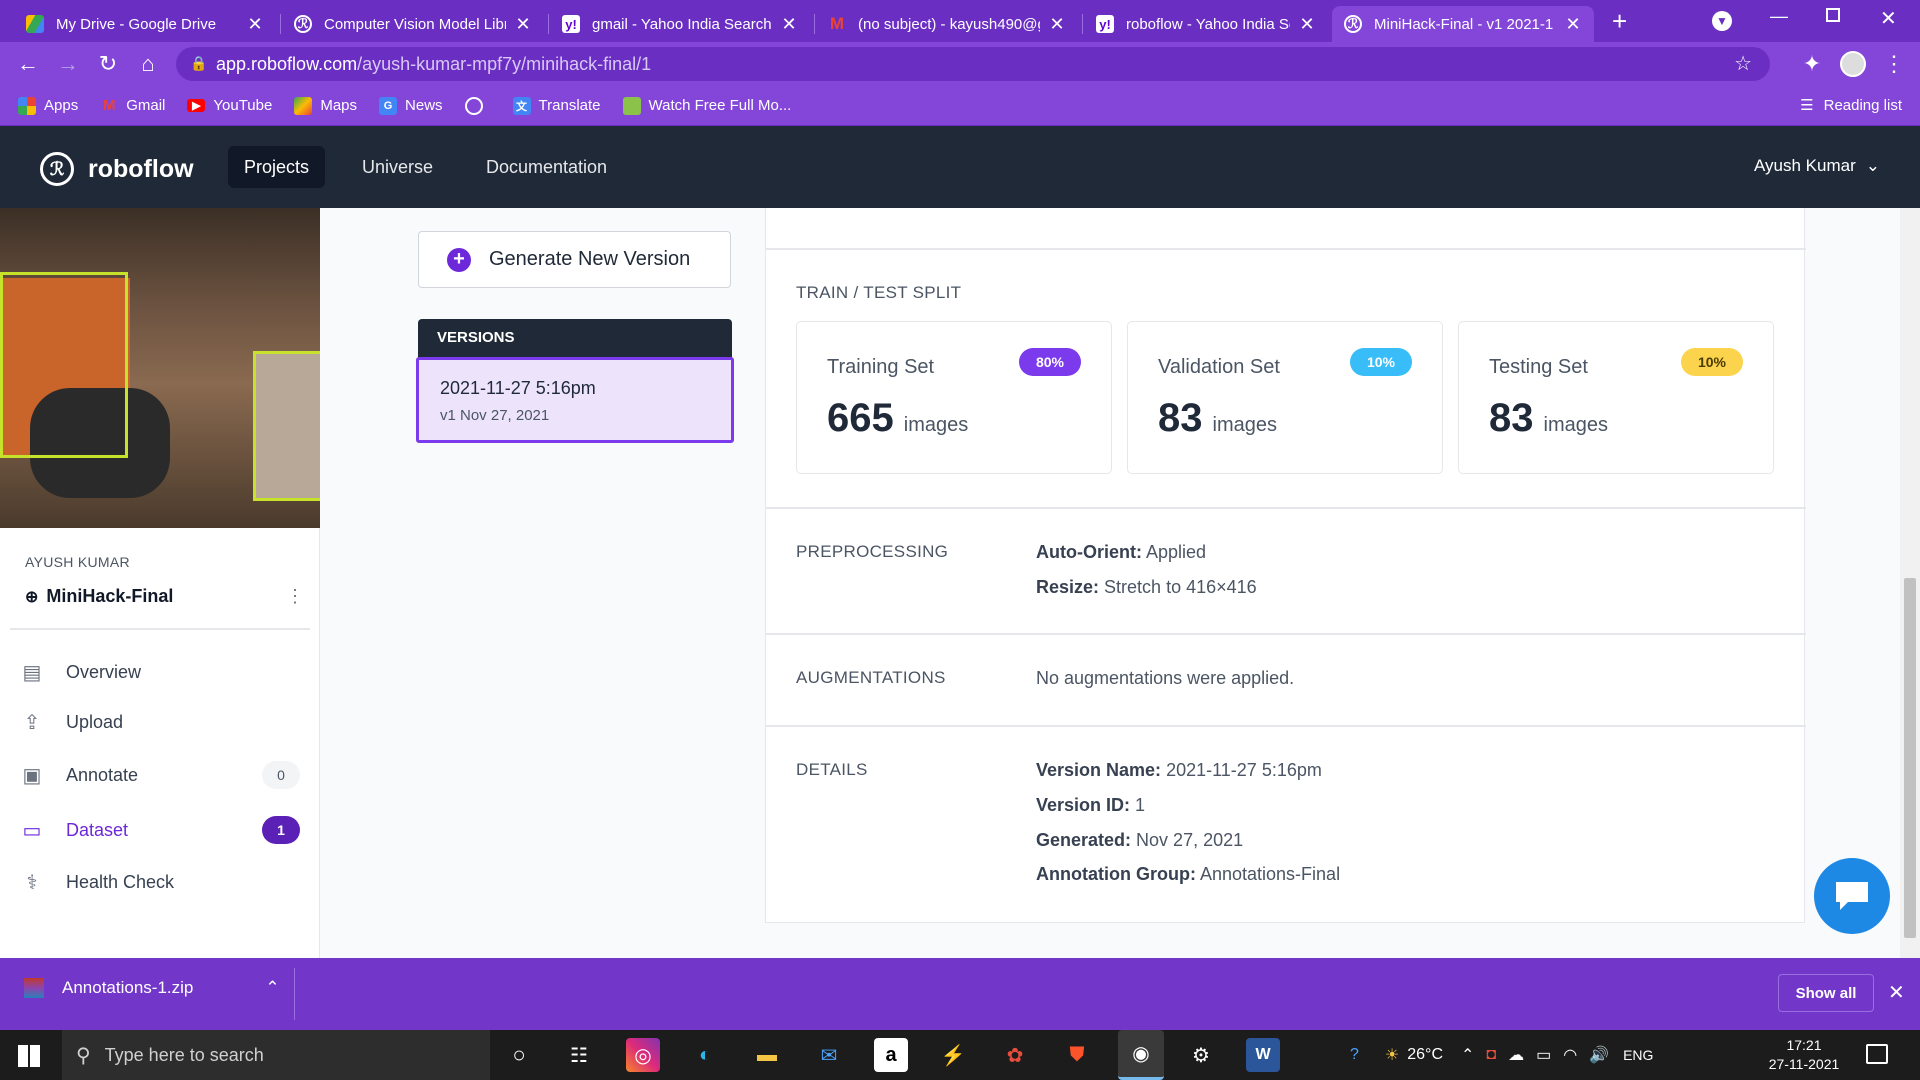  What do you see at coordinates (1015, 1055) in the screenshot?
I see `paint-icon: ✿` at bounding box center [1015, 1055].